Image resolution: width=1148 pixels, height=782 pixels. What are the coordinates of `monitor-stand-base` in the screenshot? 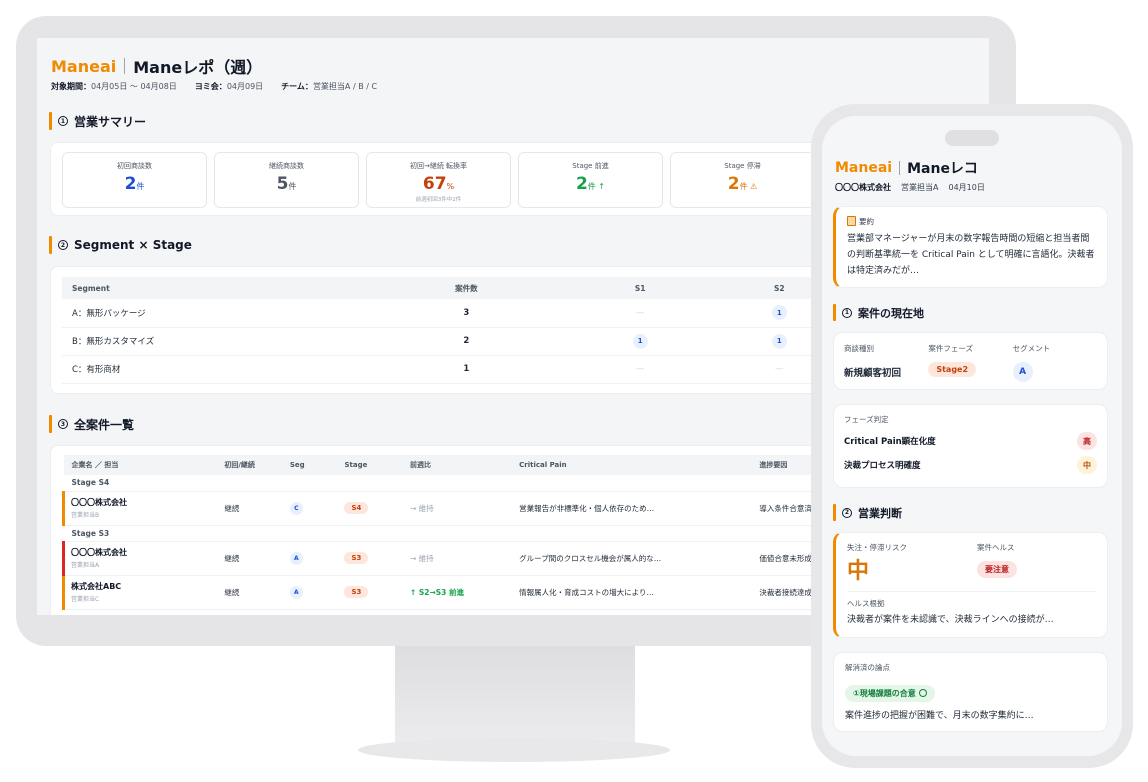 It's located at (514, 750).